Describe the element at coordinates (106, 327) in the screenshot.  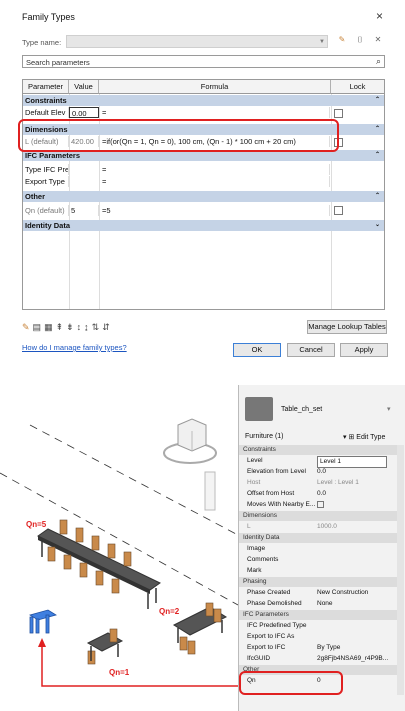
I see `sort-za-icon: ⇵` at that location.